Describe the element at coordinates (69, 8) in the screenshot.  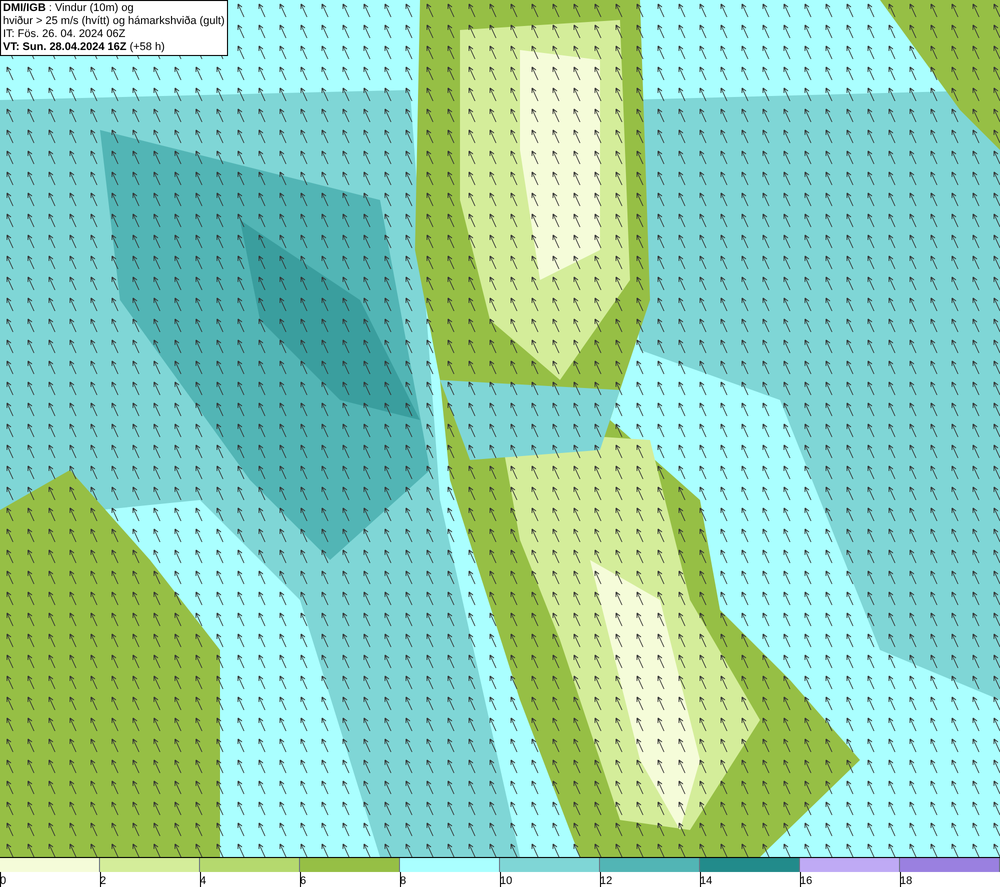
I see `info-text: DMI/IGB : Vindur (10m) og` at that location.